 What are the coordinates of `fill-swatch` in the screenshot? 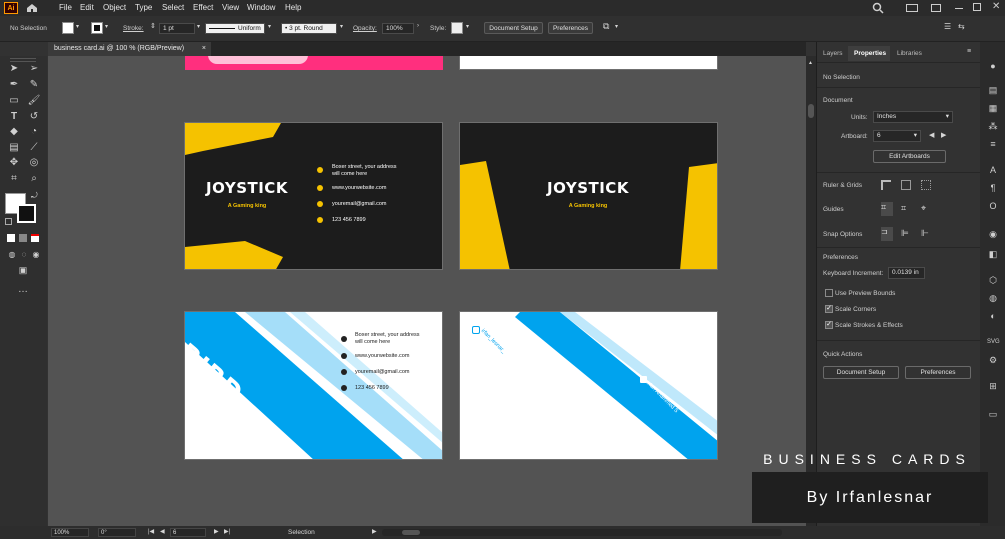 It's located at (68, 28).